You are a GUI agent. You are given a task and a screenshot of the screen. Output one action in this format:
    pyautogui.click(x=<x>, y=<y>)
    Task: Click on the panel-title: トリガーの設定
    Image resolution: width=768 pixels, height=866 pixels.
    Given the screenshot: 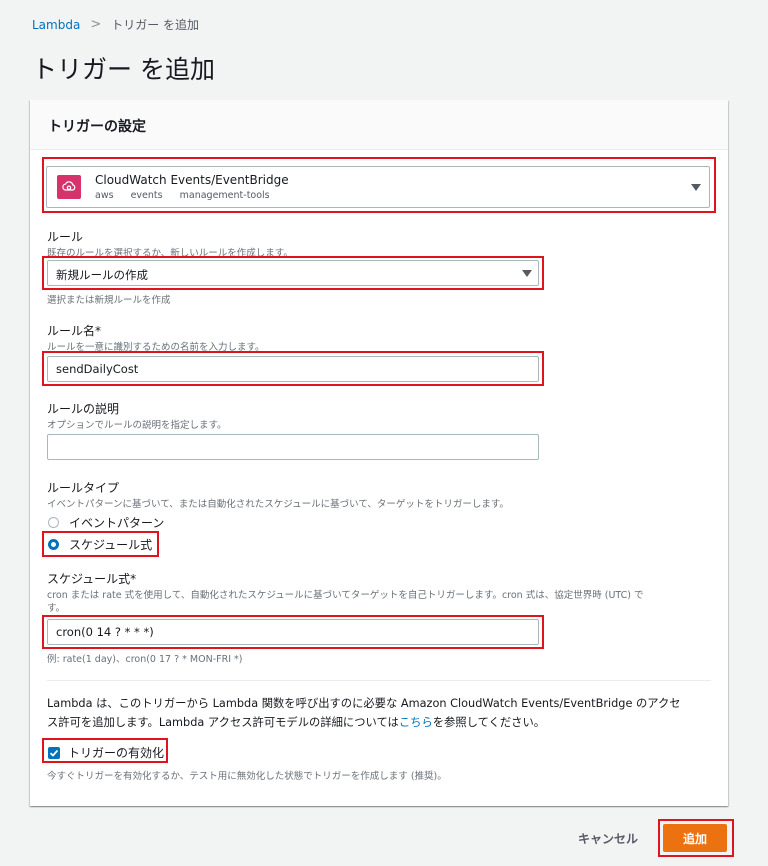 What is the action you would take?
    pyautogui.click(x=379, y=125)
    